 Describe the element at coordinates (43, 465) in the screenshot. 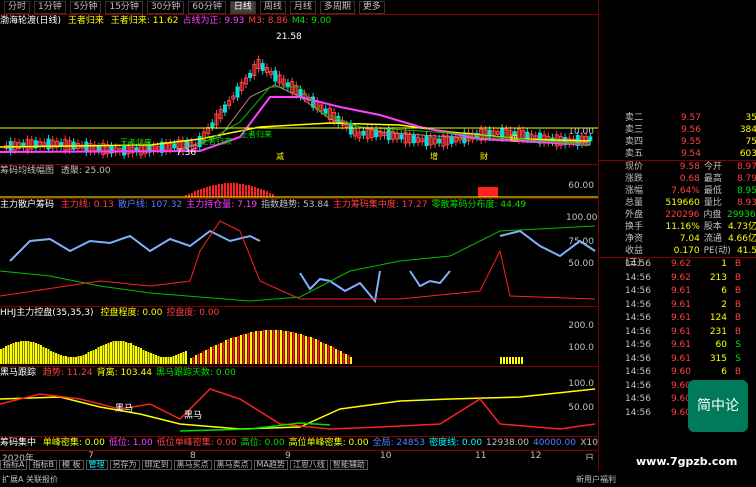

I see `indicator-tab: 指标B` at that location.